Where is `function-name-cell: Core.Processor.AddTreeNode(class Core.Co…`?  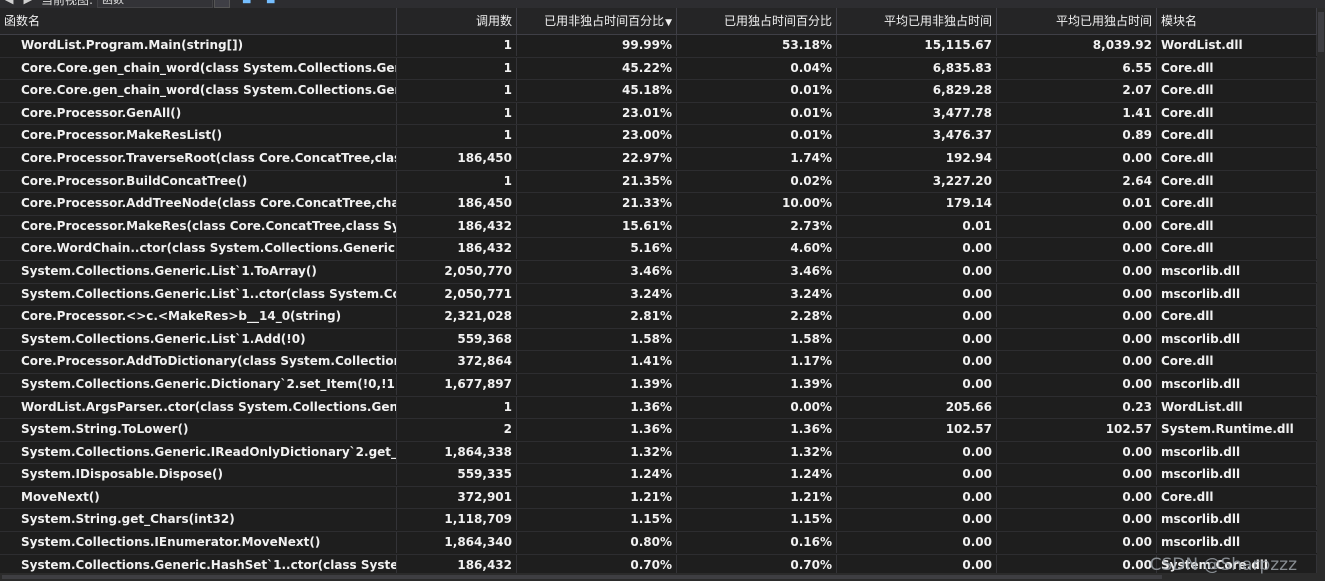 function-name-cell: Core.Processor.AddTreeNode(class Core.Co… is located at coordinates (198, 204).